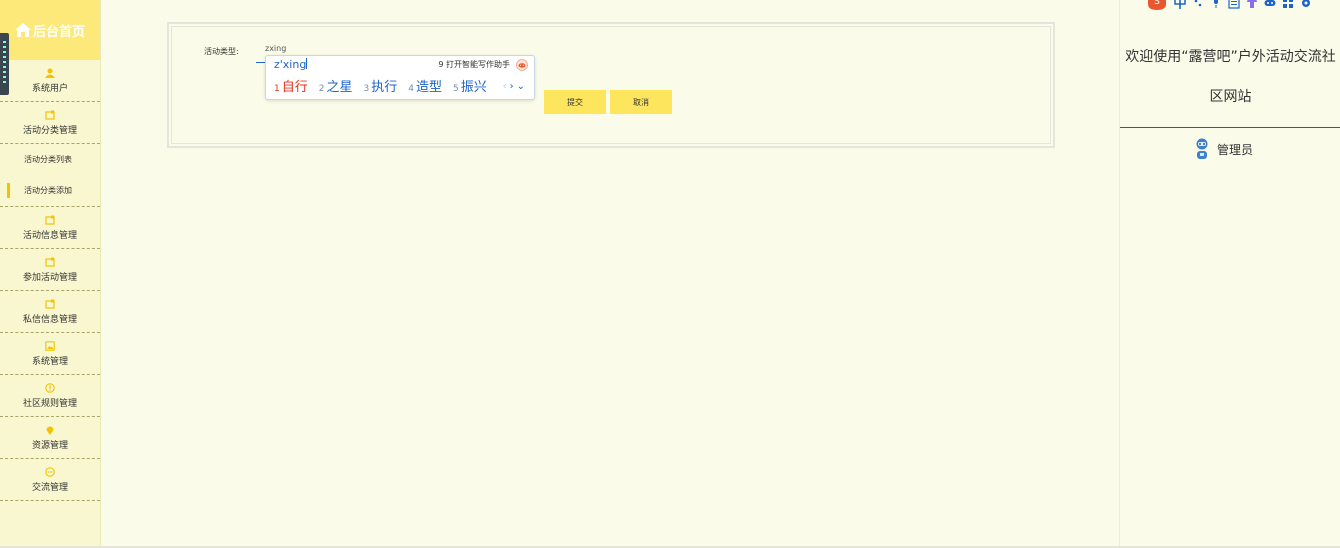  I want to click on sidebar-item-label: 社区规则管理, so click(49, 403).